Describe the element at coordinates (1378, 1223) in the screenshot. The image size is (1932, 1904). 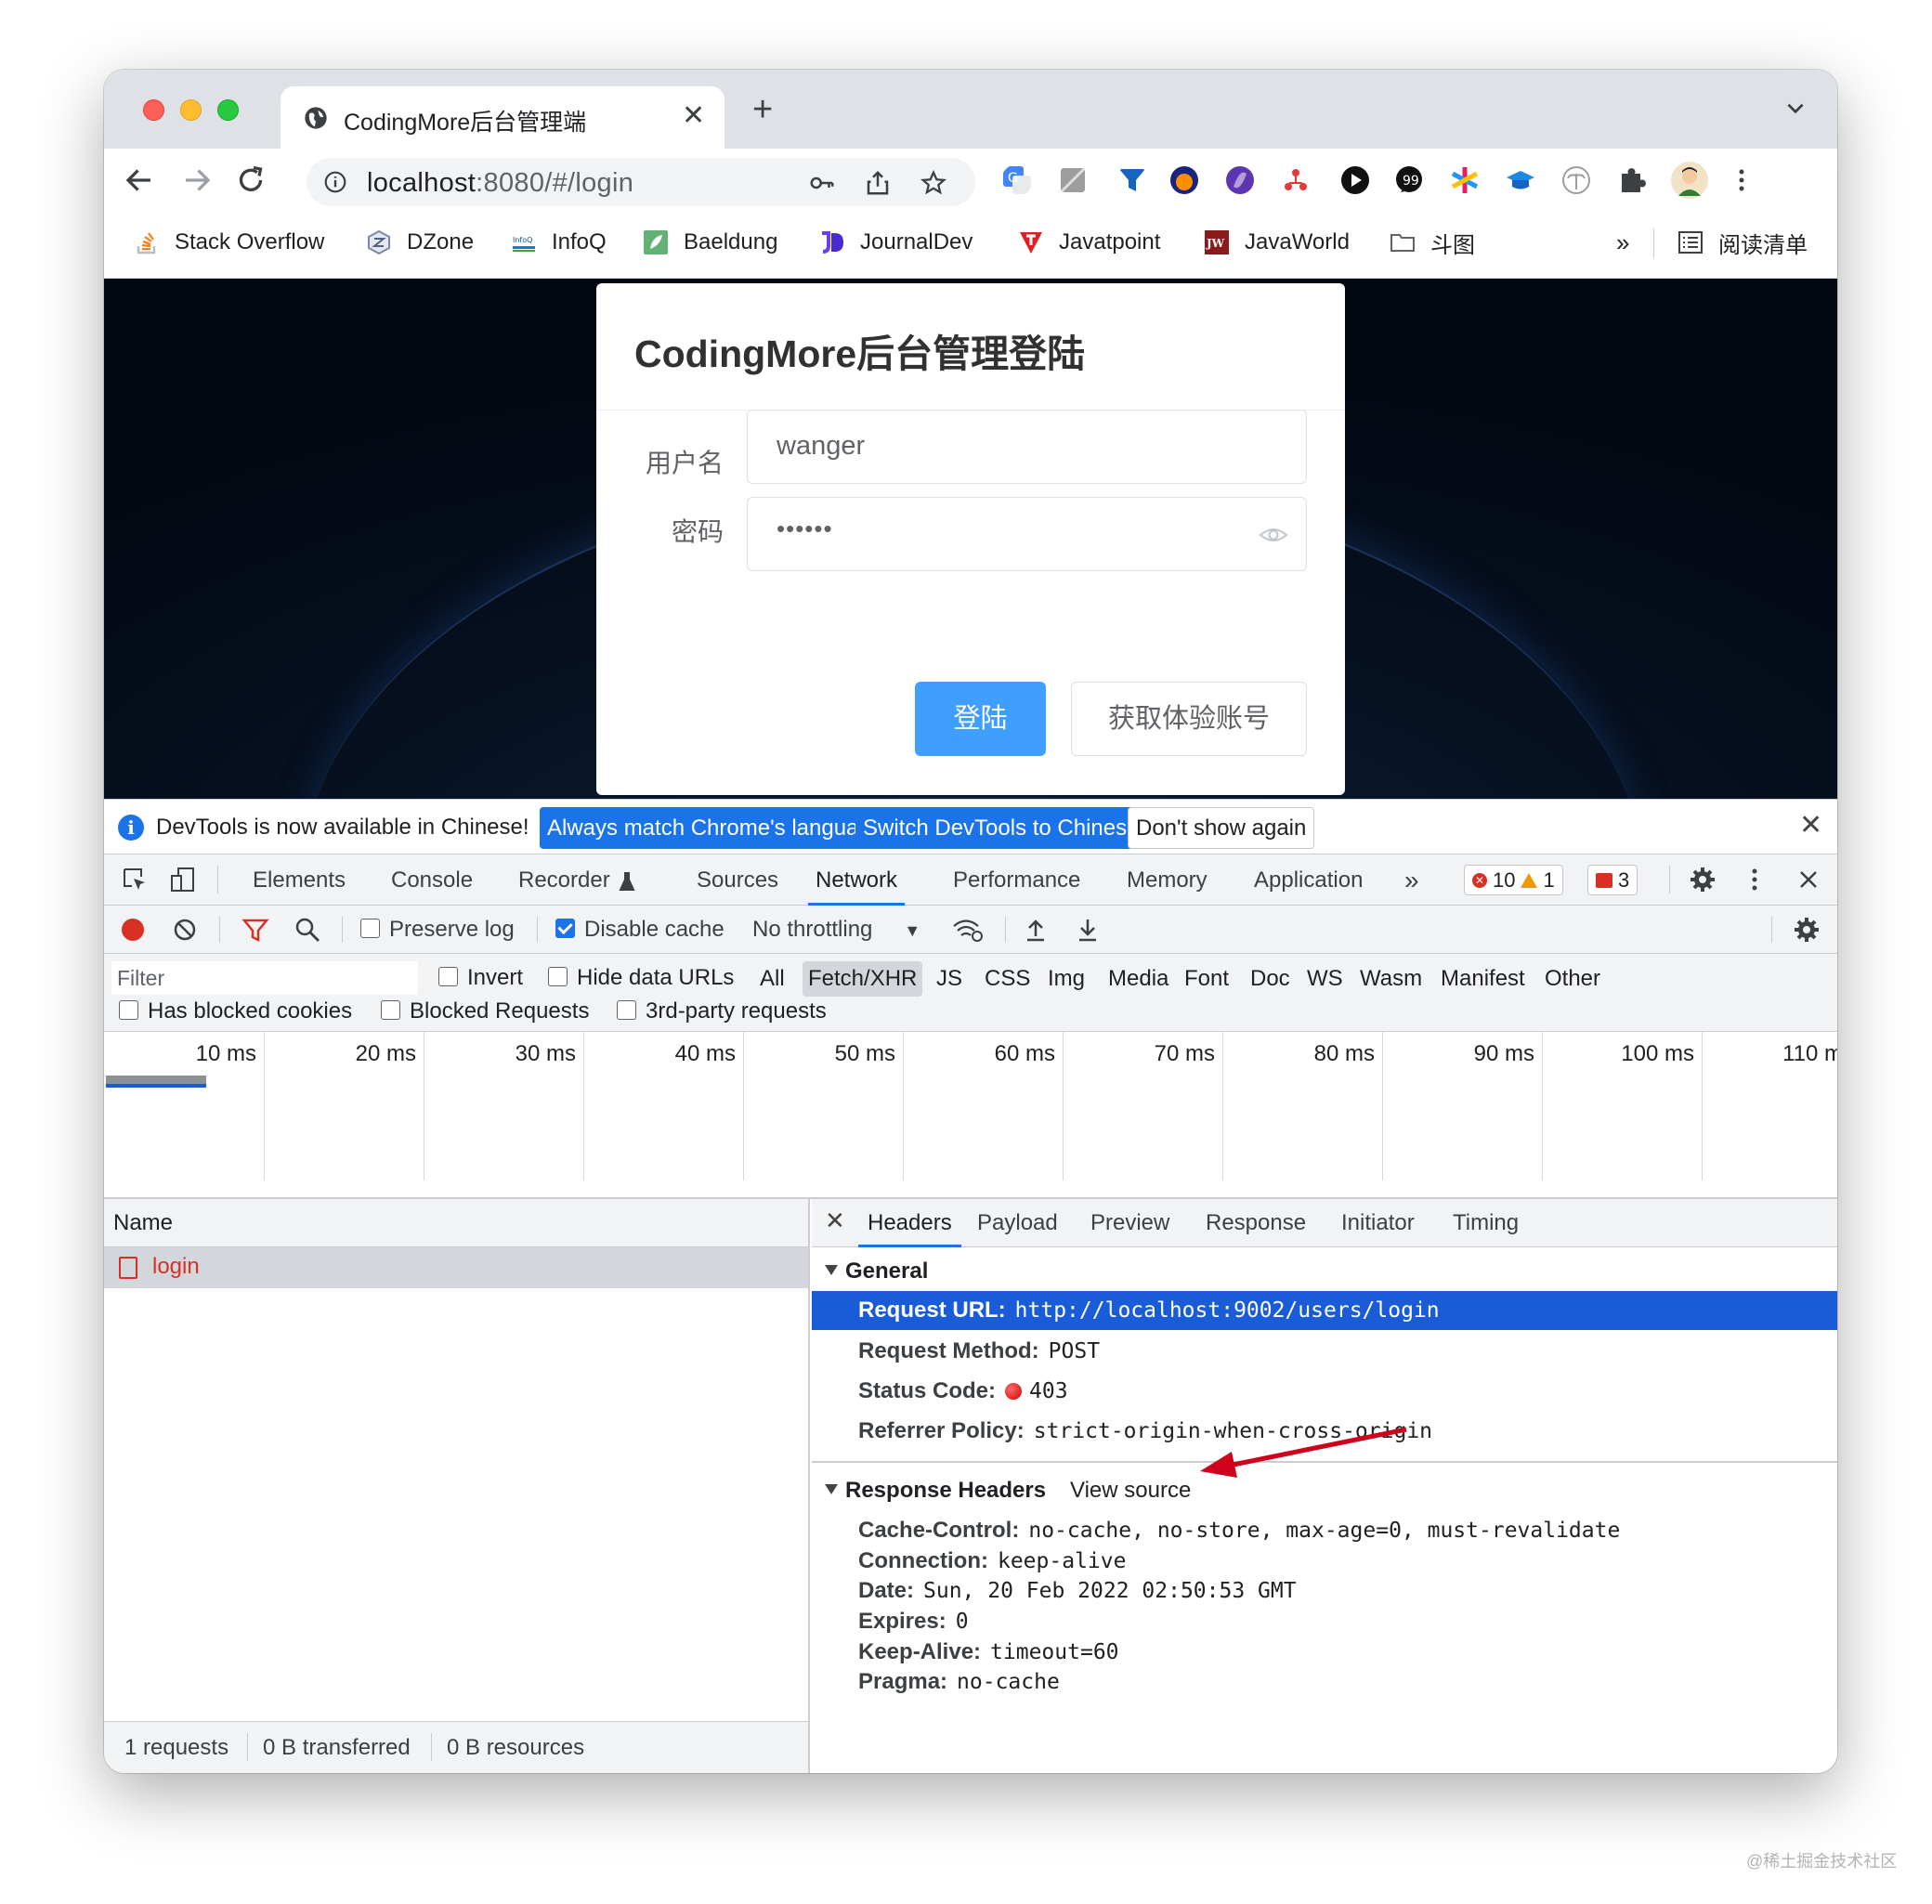
I see `tab-initiator: Initiator` at that location.